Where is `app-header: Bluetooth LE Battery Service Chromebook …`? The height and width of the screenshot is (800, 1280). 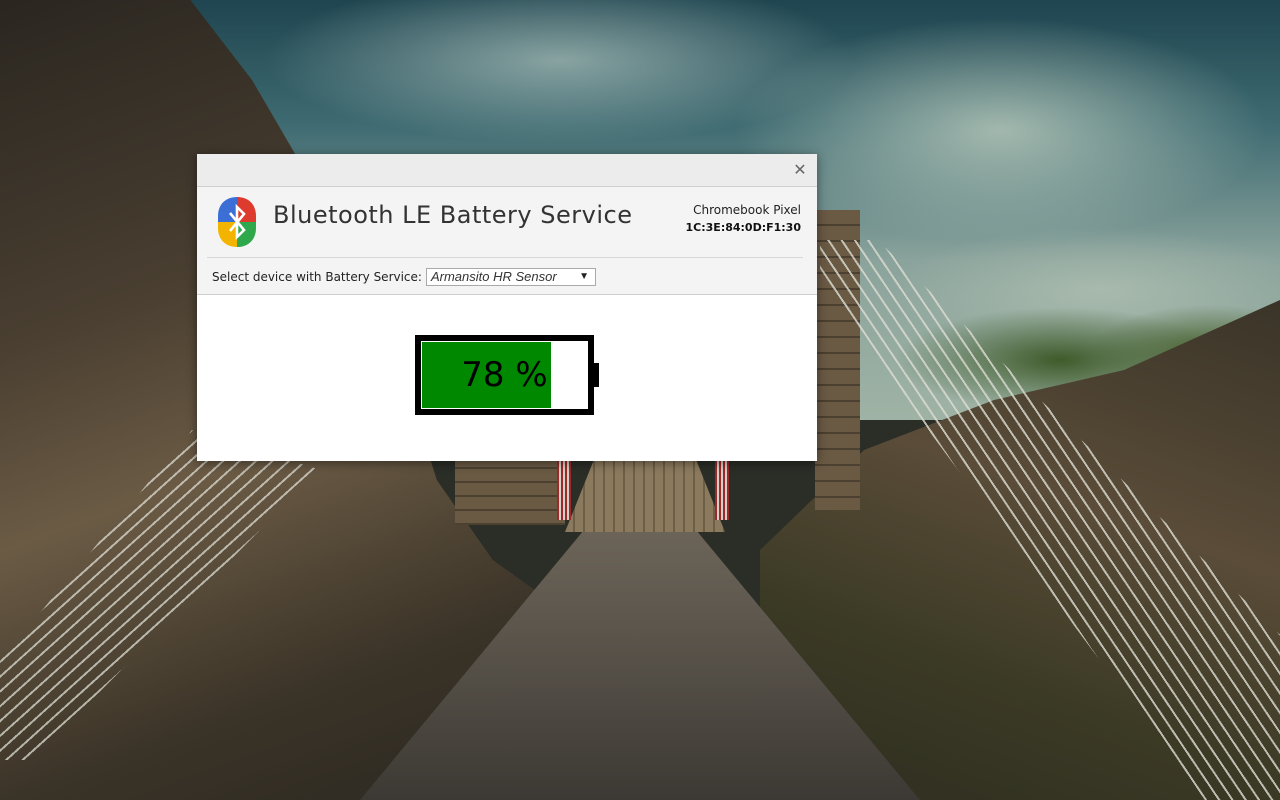
app-header: Bluetooth LE Battery Service Chromebook … is located at coordinates (507, 241).